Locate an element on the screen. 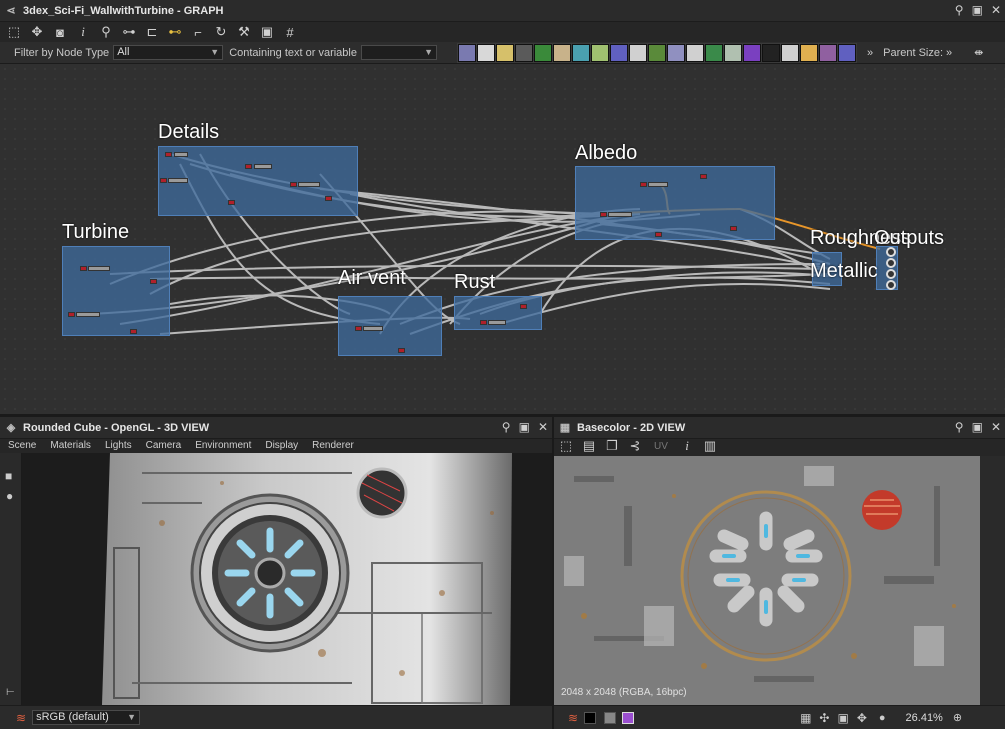  grid-icon: ▦ is located at coordinates (805, 718).